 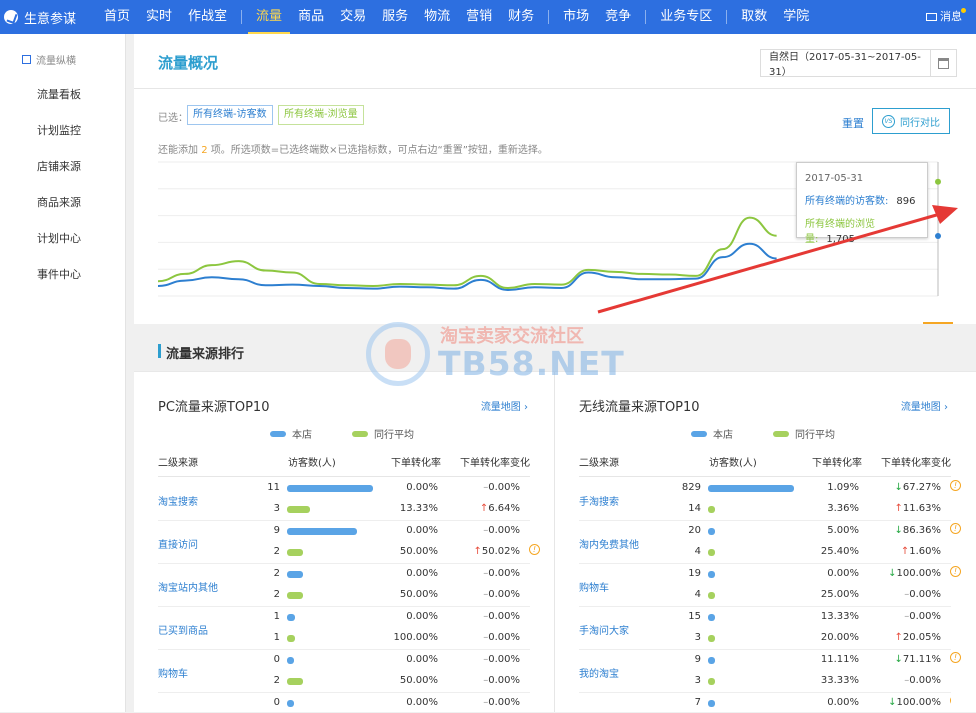 I want to click on visitor-count: 15, so click(x=694, y=616).